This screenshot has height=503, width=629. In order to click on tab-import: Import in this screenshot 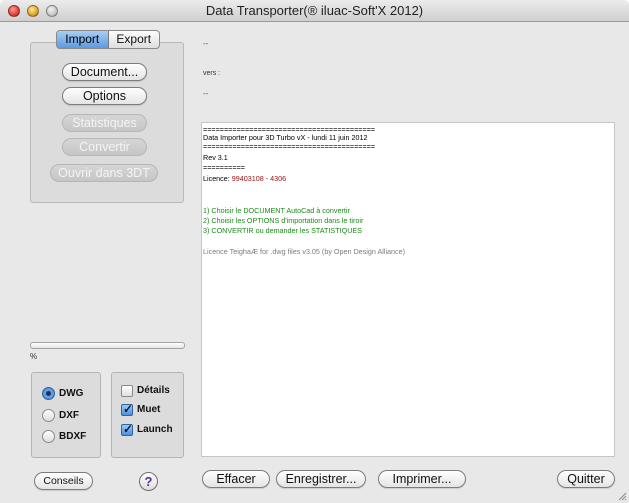, I will do `click(83, 39)`.